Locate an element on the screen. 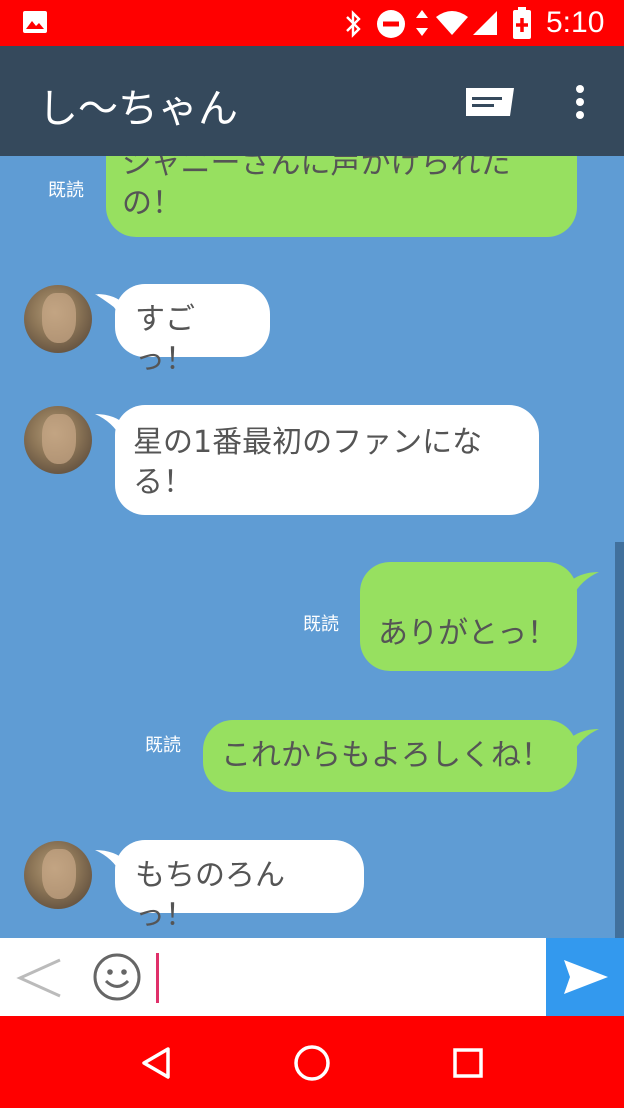 This screenshot has height=1108, width=624. incoming-message: すごっ！ is located at coordinates (192, 330).